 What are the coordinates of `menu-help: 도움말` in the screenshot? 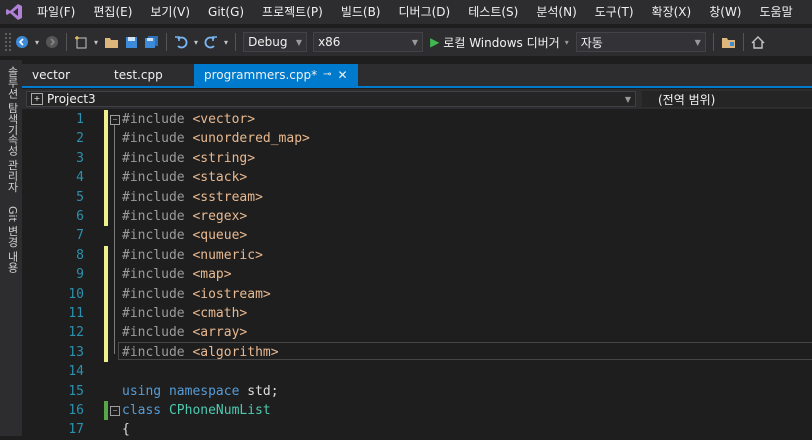 It's located at (776, 12).